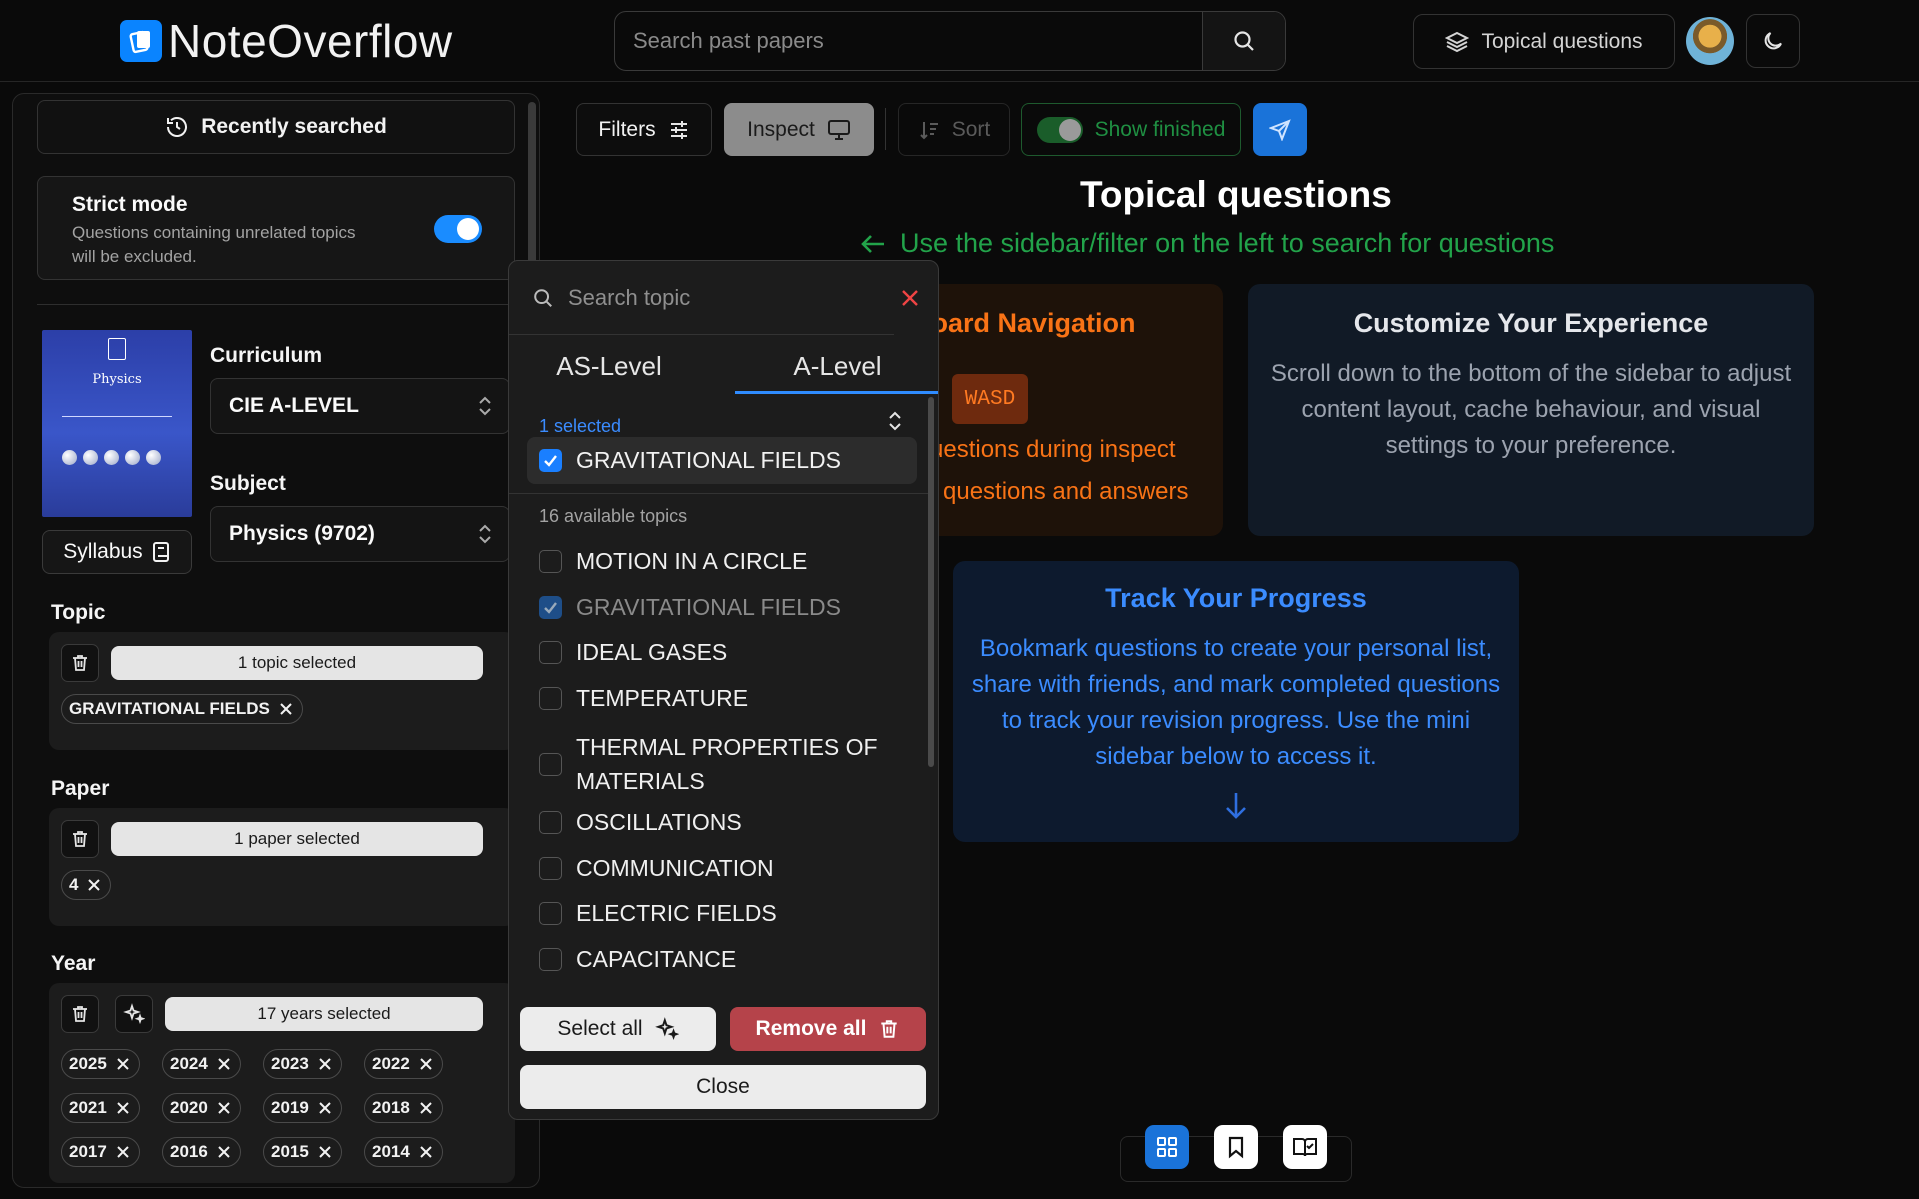 Image resolution: width=1919 pixels, height=1199 pixels. What do you see at coordinates (360, 534) in the screenshot?
I see `subject-select: Physics (9702)` at bounding box center [360, 534].